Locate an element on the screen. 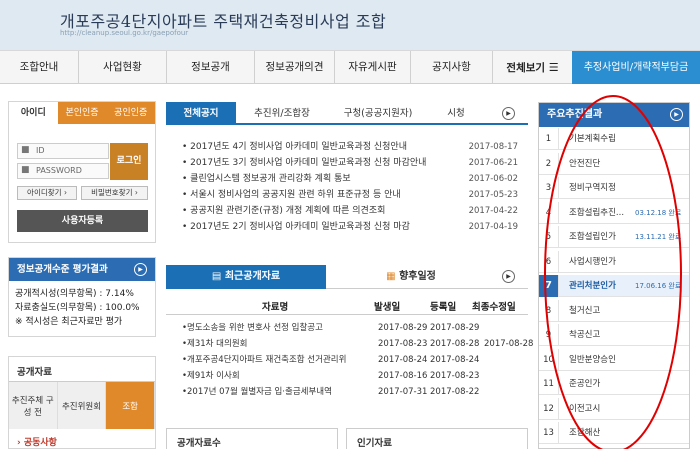  step-number: 12 is located at coordinates (549, 408).